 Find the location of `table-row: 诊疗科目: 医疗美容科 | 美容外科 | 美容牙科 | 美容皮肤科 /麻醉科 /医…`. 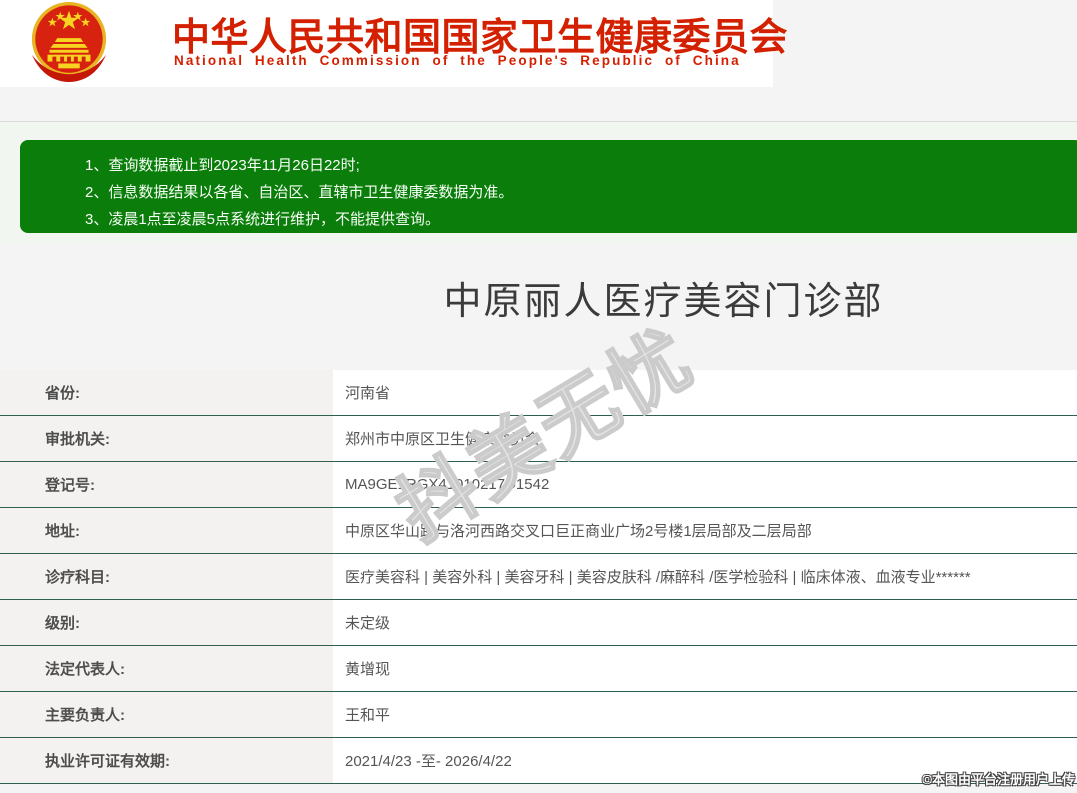

table-row: 诊疗科目: 医疗美容科 | 美容外科 | 美容牙科 | 美容皮肤科 /麻醉科 /医… is located at coordinates (538, 577).